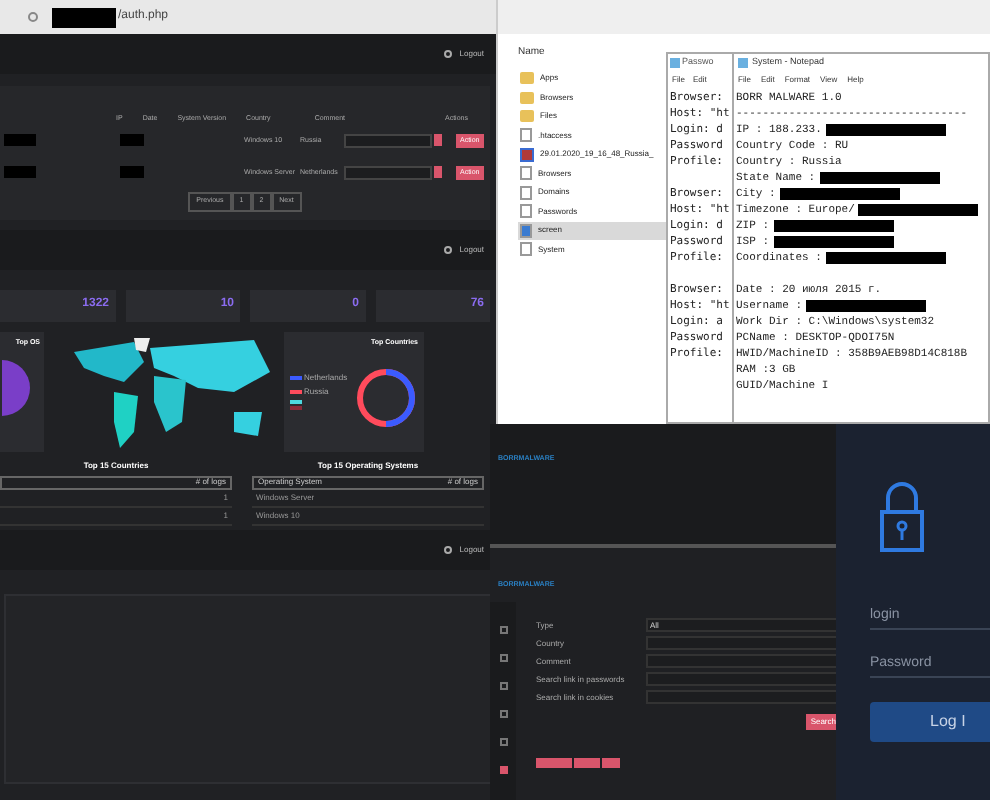 The image size is (990, 800). I want to click on login-button: Log I, so click(930, 722).